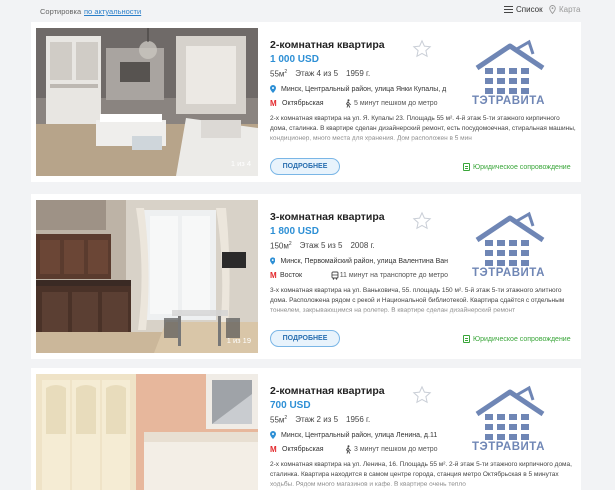  Describe the element at coordinates (294, 59) in the screenshot. I see `listing-price: 1 000 USD` at that location.